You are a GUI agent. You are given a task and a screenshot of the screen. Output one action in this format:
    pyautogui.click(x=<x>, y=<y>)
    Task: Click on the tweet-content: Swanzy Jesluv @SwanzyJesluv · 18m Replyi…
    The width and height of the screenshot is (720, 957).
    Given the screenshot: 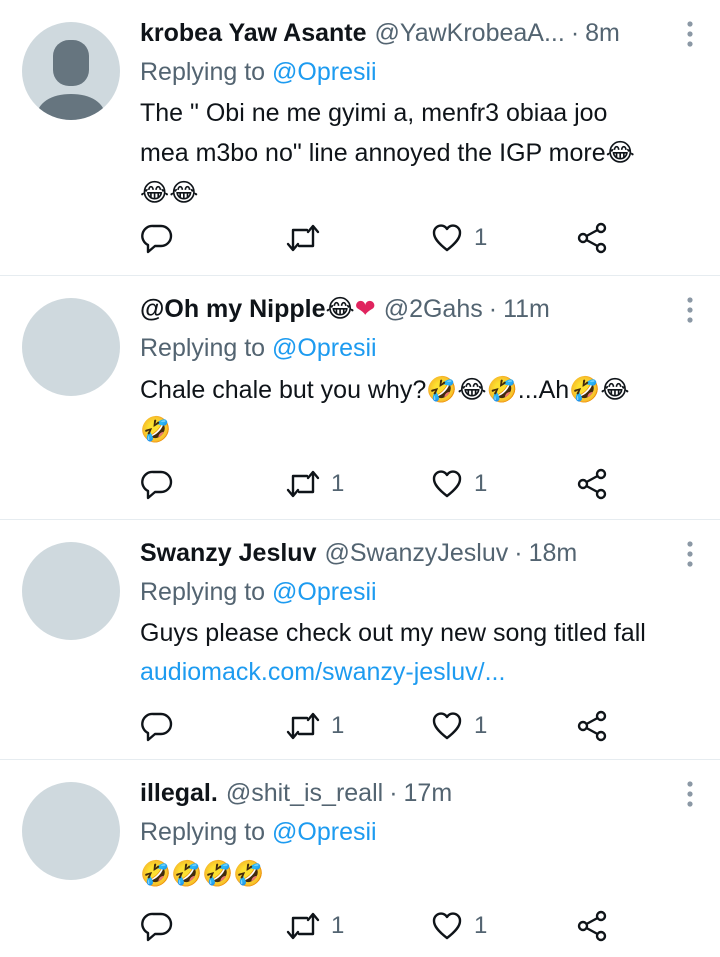 What is the action you would take?
    pyautogui.click(x=420, y=613)
    